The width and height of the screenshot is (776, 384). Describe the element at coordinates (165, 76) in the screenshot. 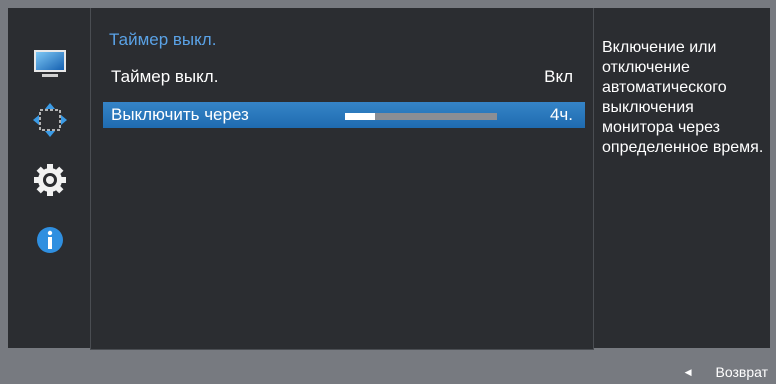

I see `menu-item-label: Таймер выкл.` at that location.